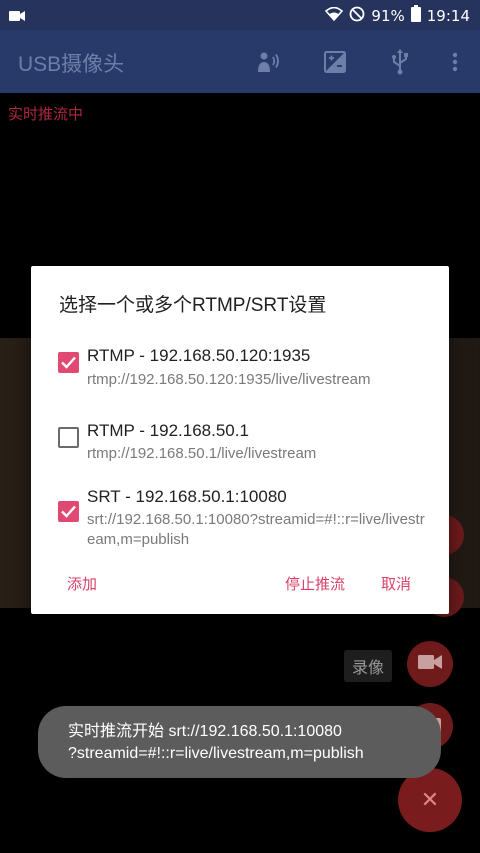 This screenshot has height=853, width=480. What do you see at coordinates (46, 114) in the screenshot?
I see `stream-status-text: 实时推流中` at bounding box center [46, 114].